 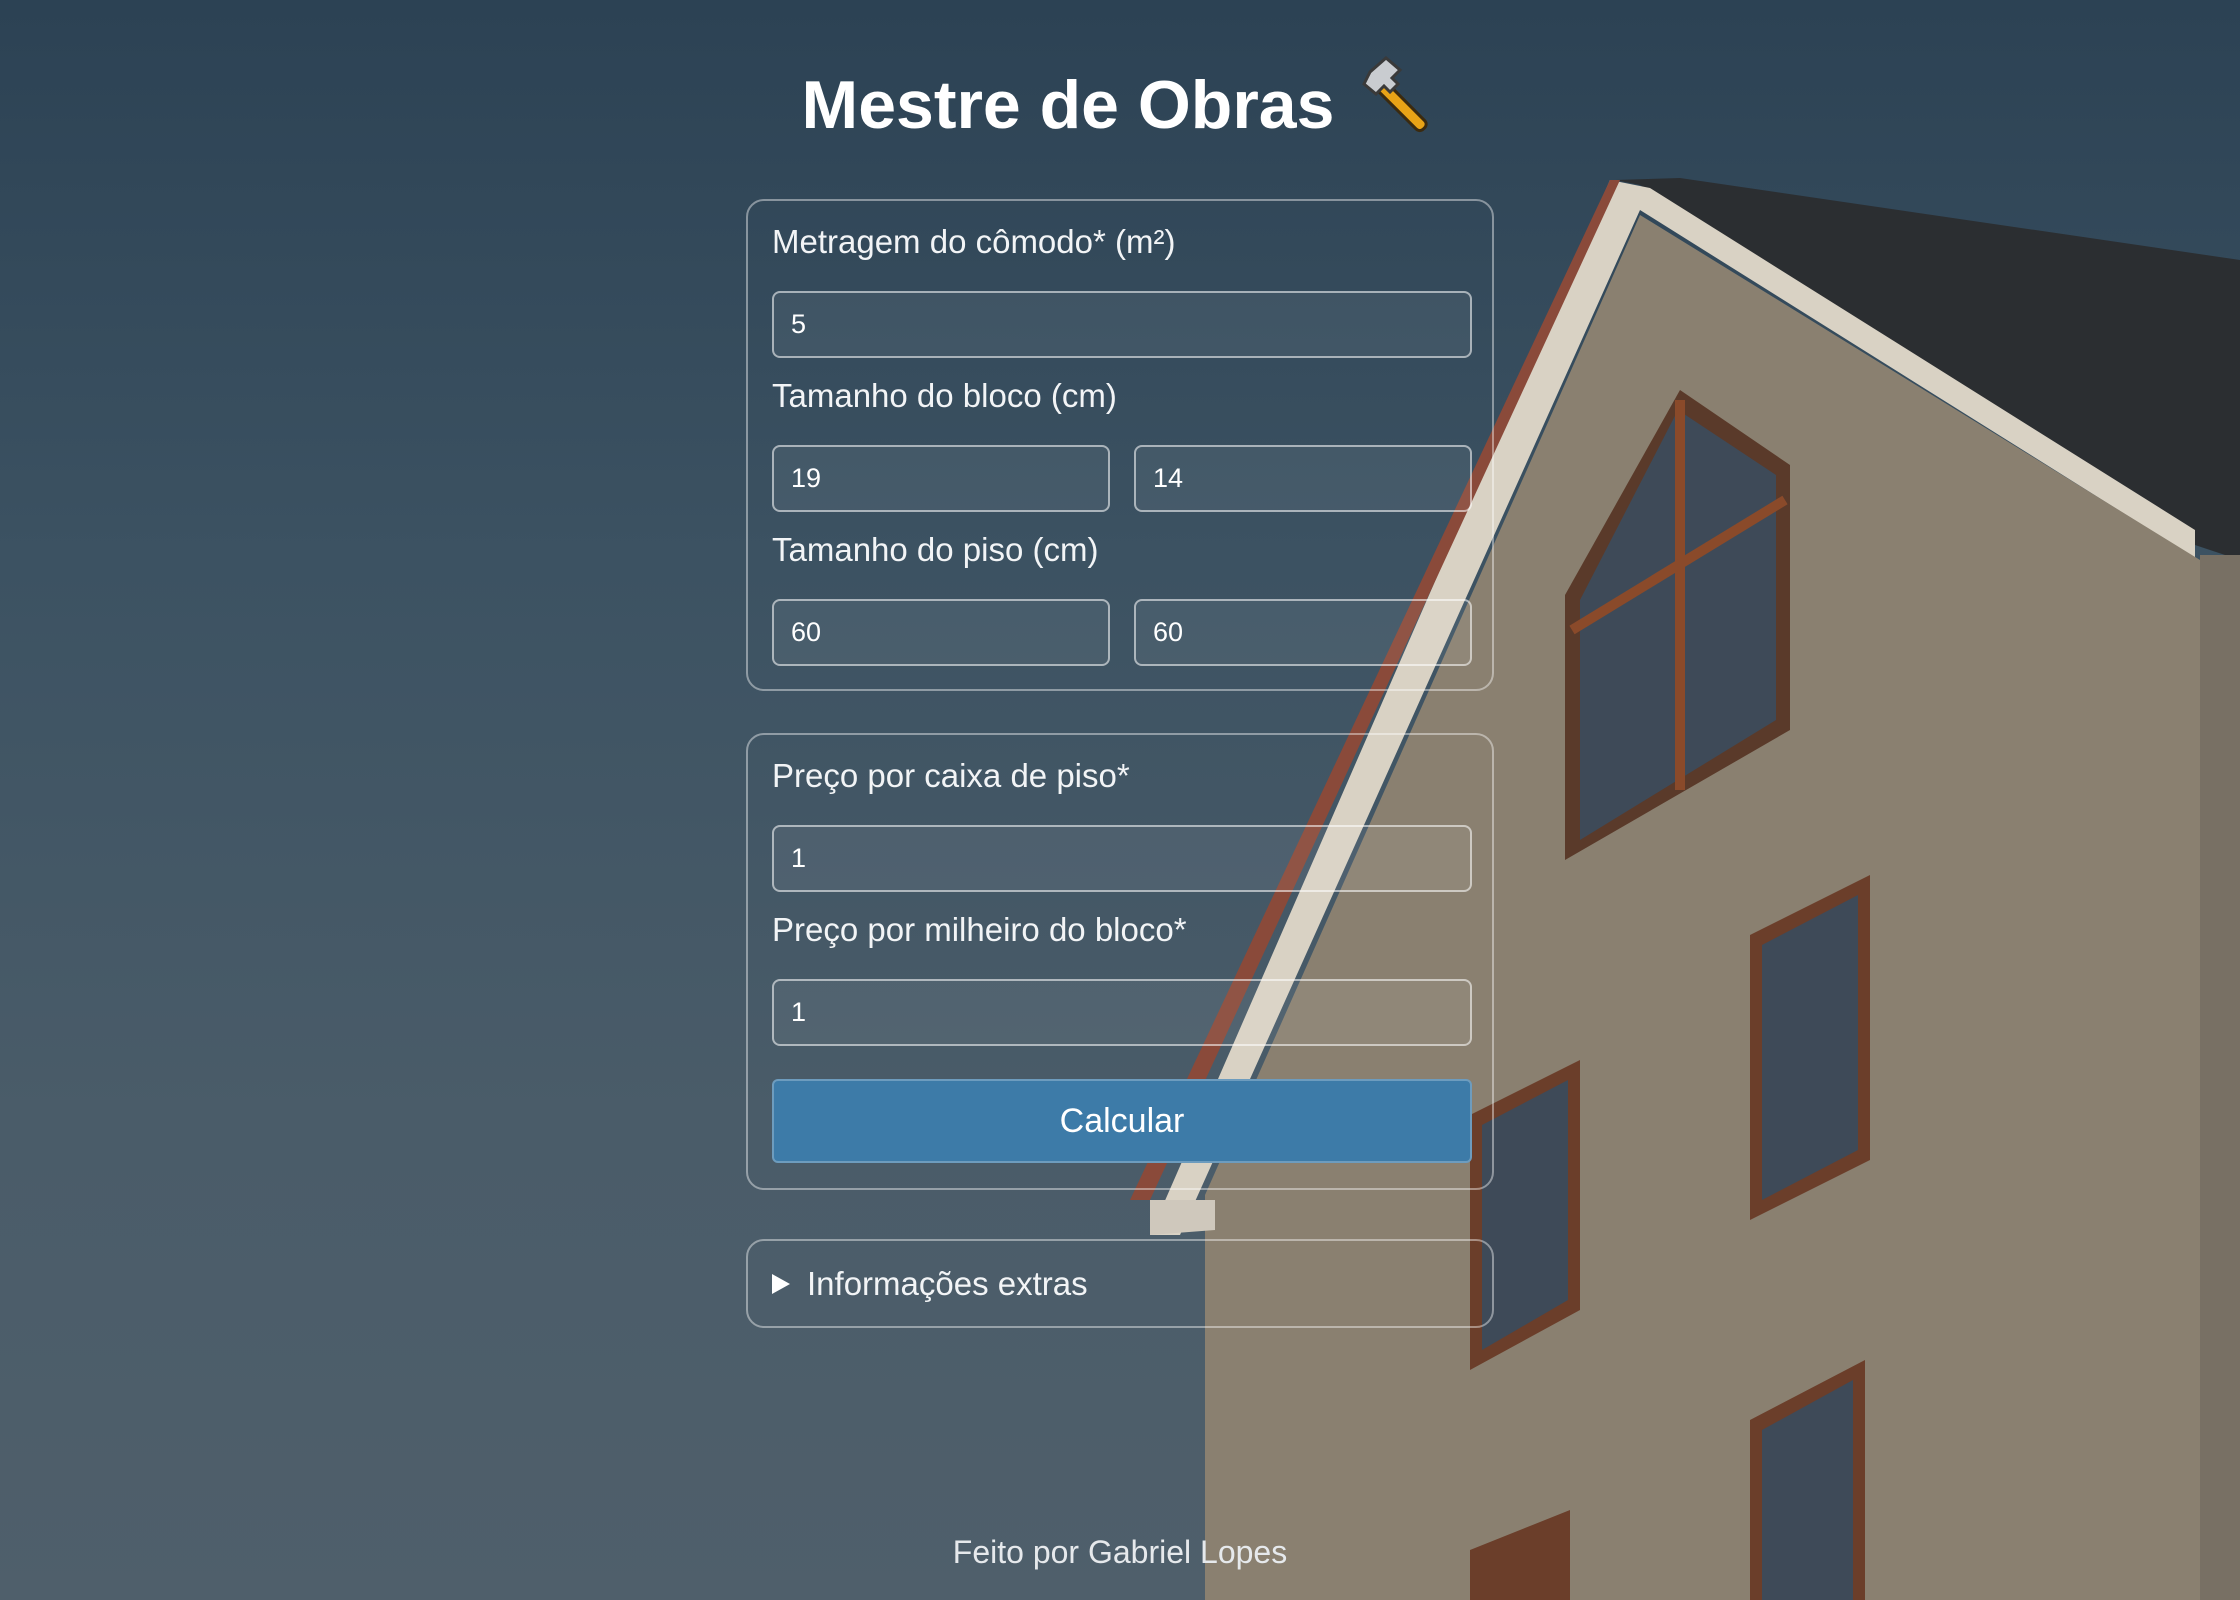 I want to click on extras-details: Informações extras, so click(x=1120, y=1283).